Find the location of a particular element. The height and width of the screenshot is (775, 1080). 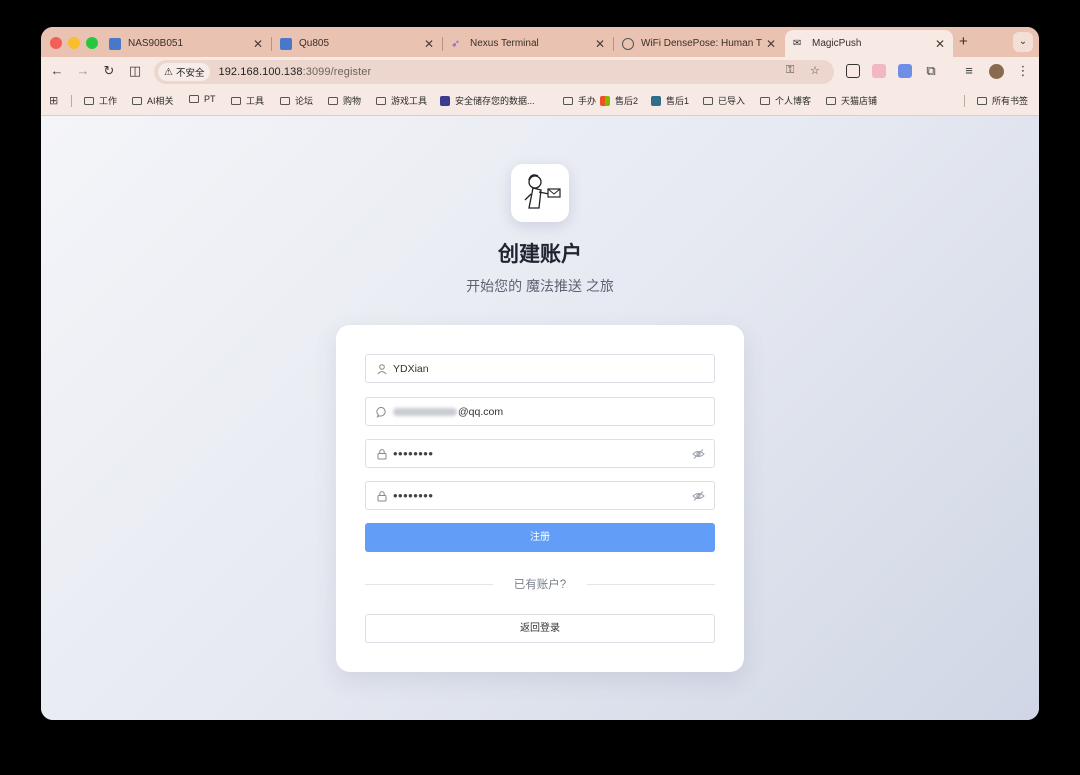

divider: 已有账户? is located at coordinates (540, 584).